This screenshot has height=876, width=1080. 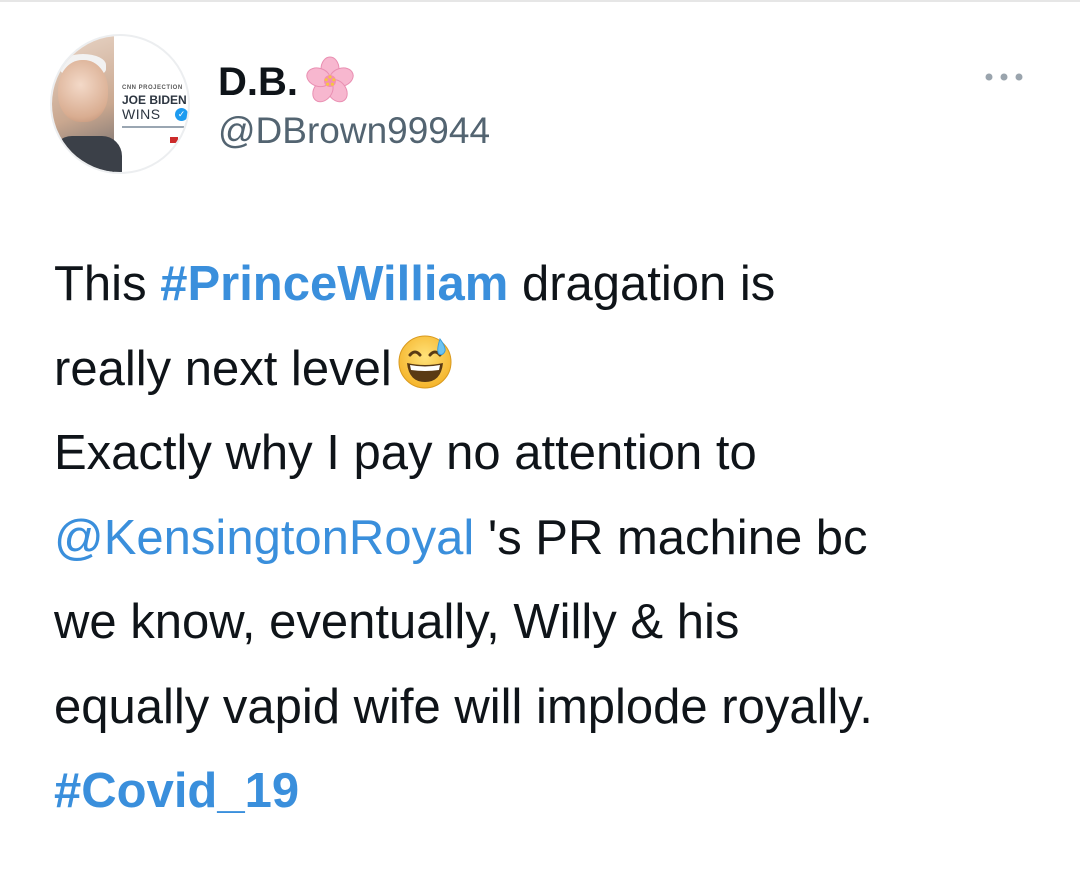 I want to click on tweet-line: we know, eventually, Willy & his, so click(x=397, y=622).